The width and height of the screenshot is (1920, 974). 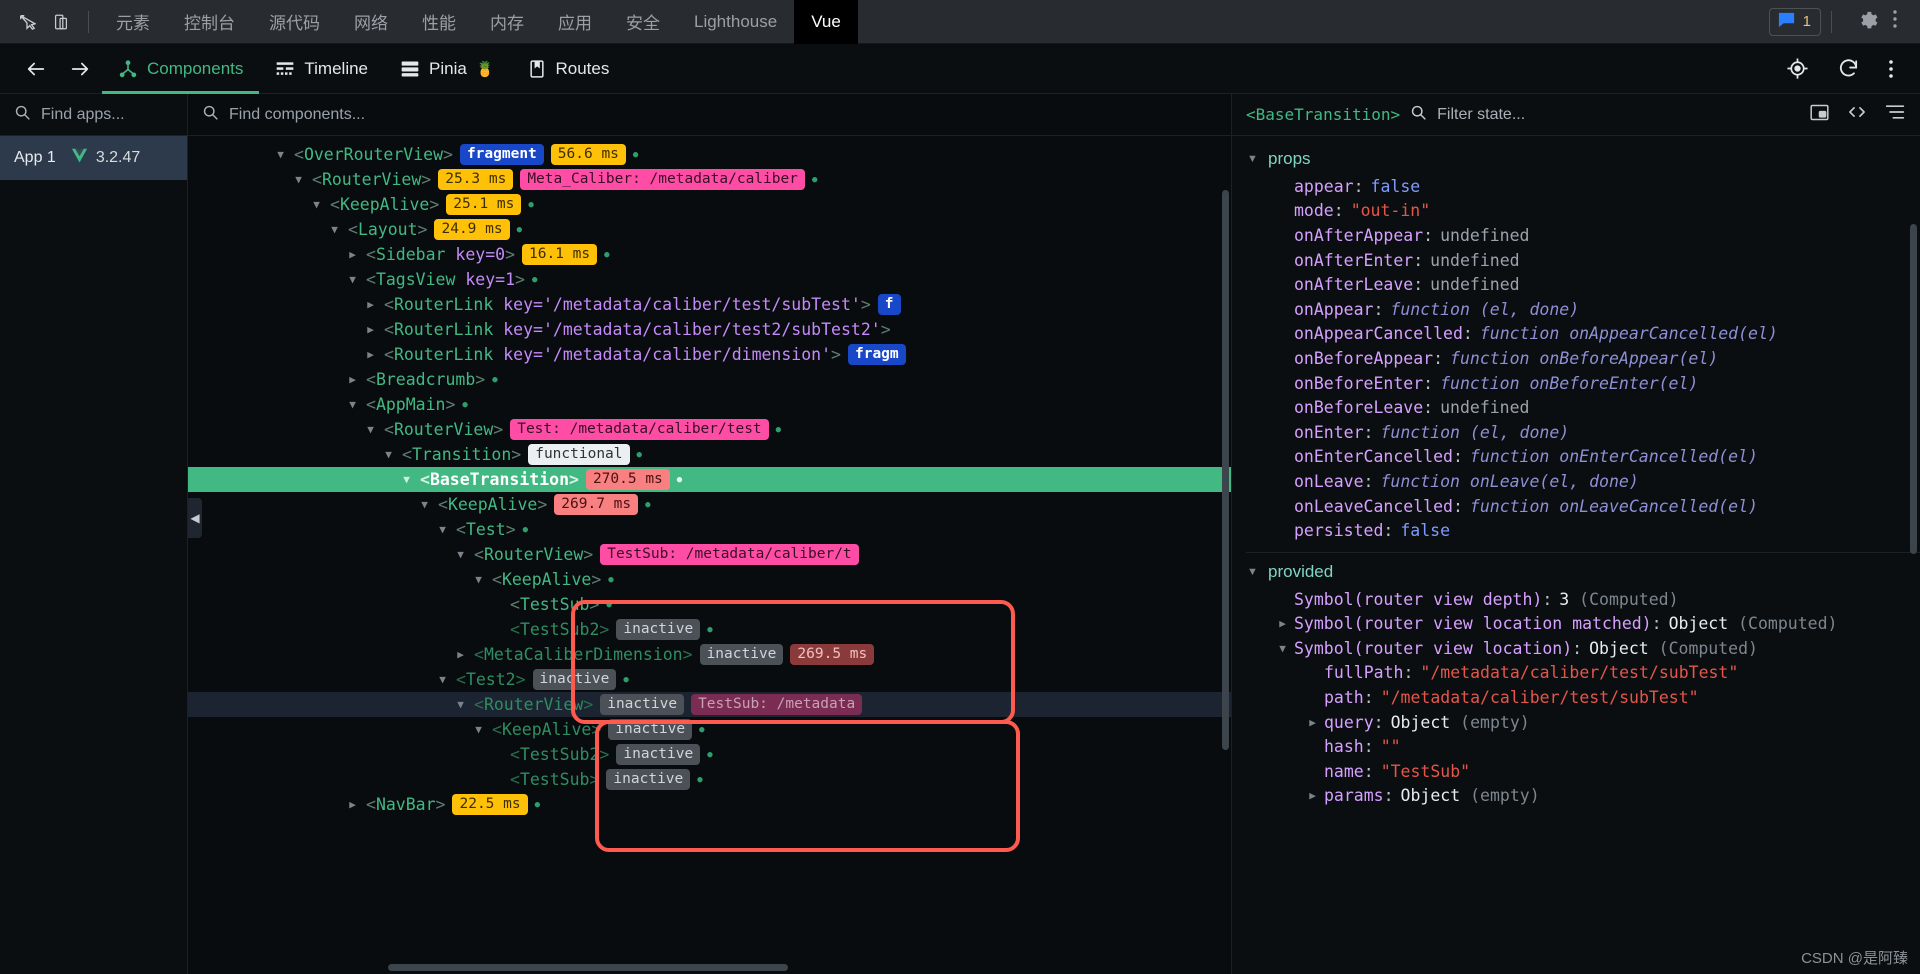 What do you see at coordinates (826, 22) in the screenshot?
I see `devtools-tab-vue: Vue` at bounding box center [826, 22].